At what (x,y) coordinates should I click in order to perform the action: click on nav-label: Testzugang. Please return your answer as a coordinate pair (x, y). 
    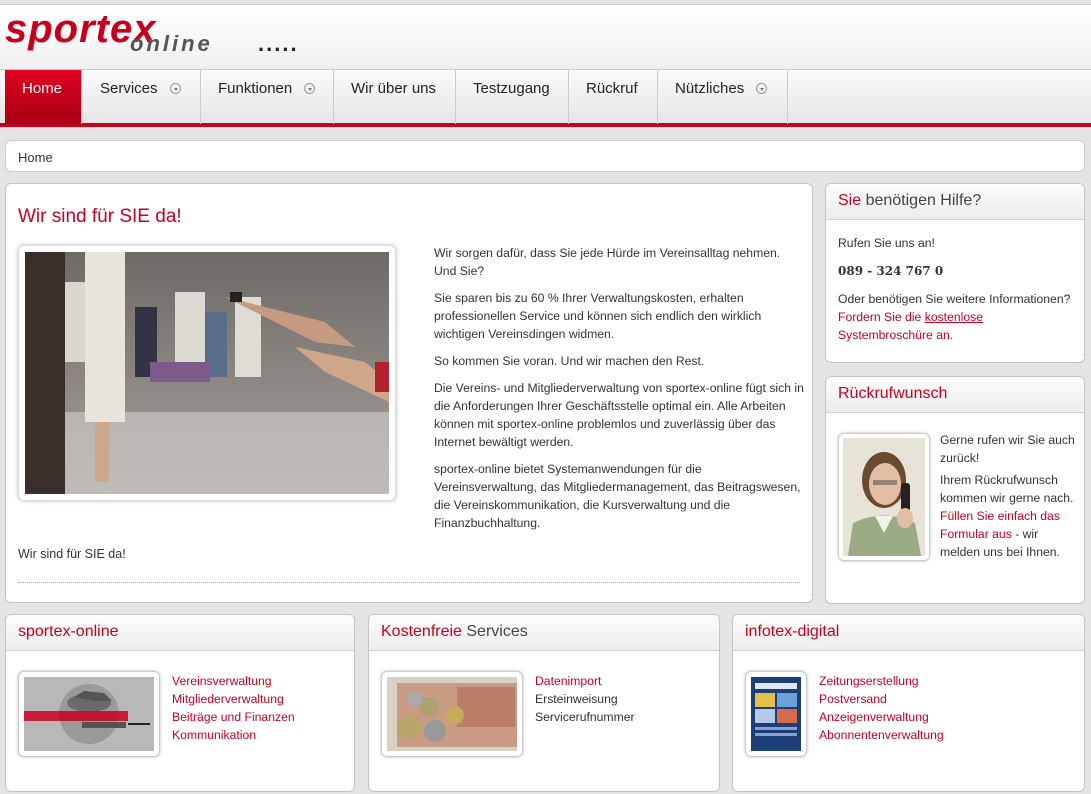
    Looking at the image, I should click on (511, 88).